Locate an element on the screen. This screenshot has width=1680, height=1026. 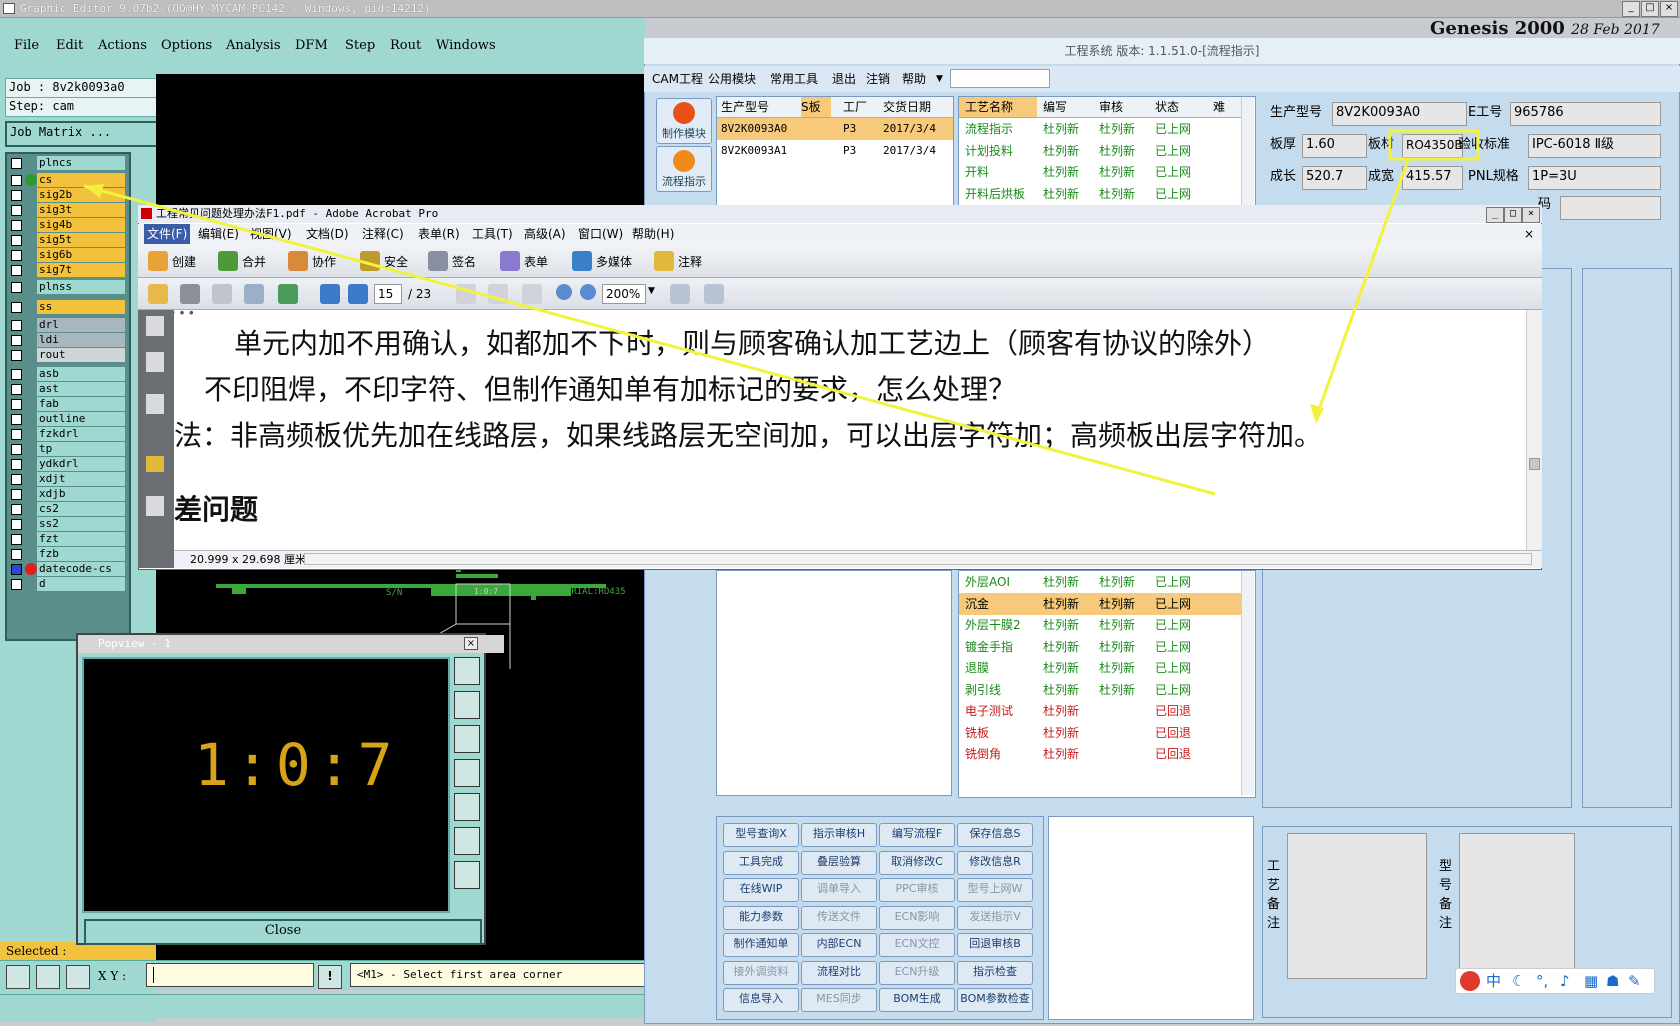
minimize-icon: _ is located at coordinates (1631, 9).